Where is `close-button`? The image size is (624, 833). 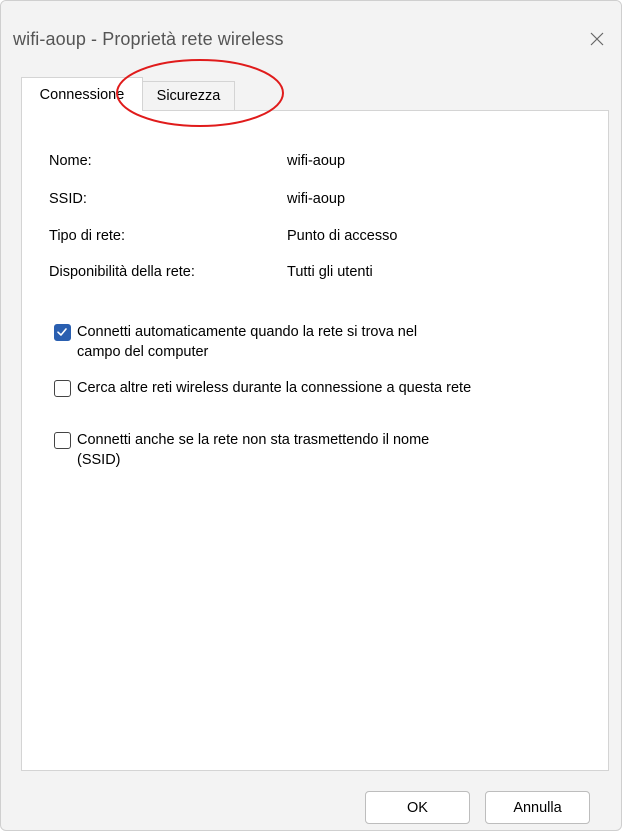
close-button is located at coordinates (597, 39).